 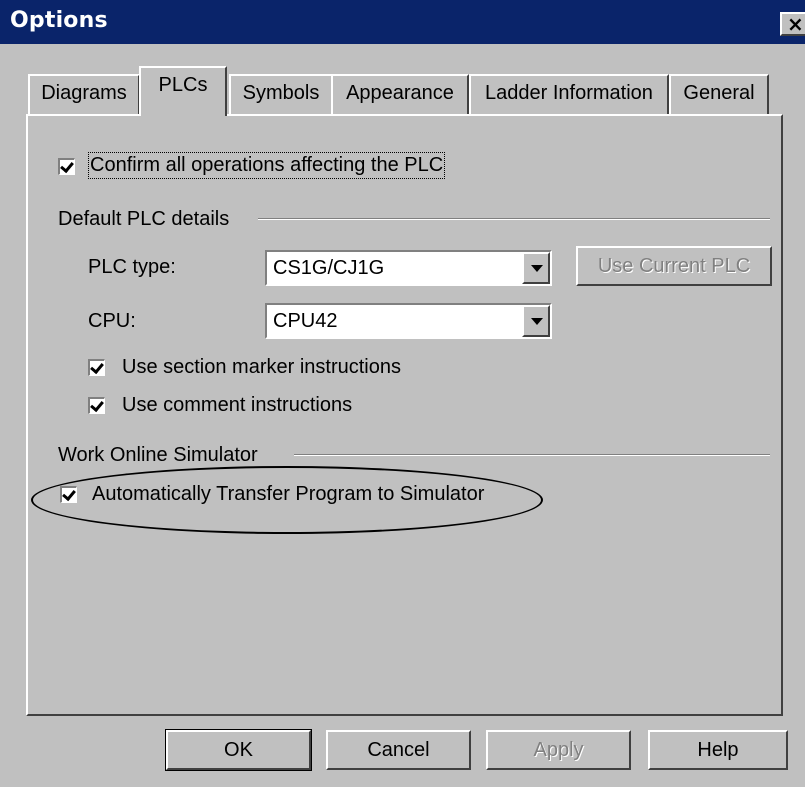 I want to click on ok-button: OK, so click(x=238, y=750).